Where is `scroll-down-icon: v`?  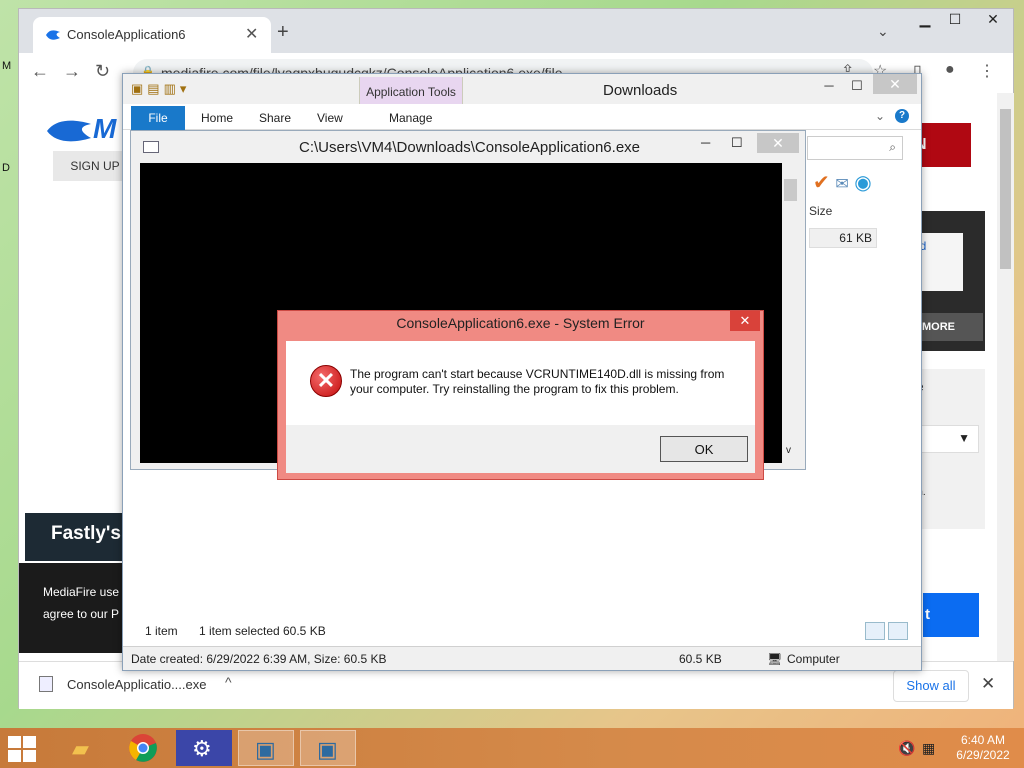
scroll-down-icon: v is located at coordinates (788, 450).